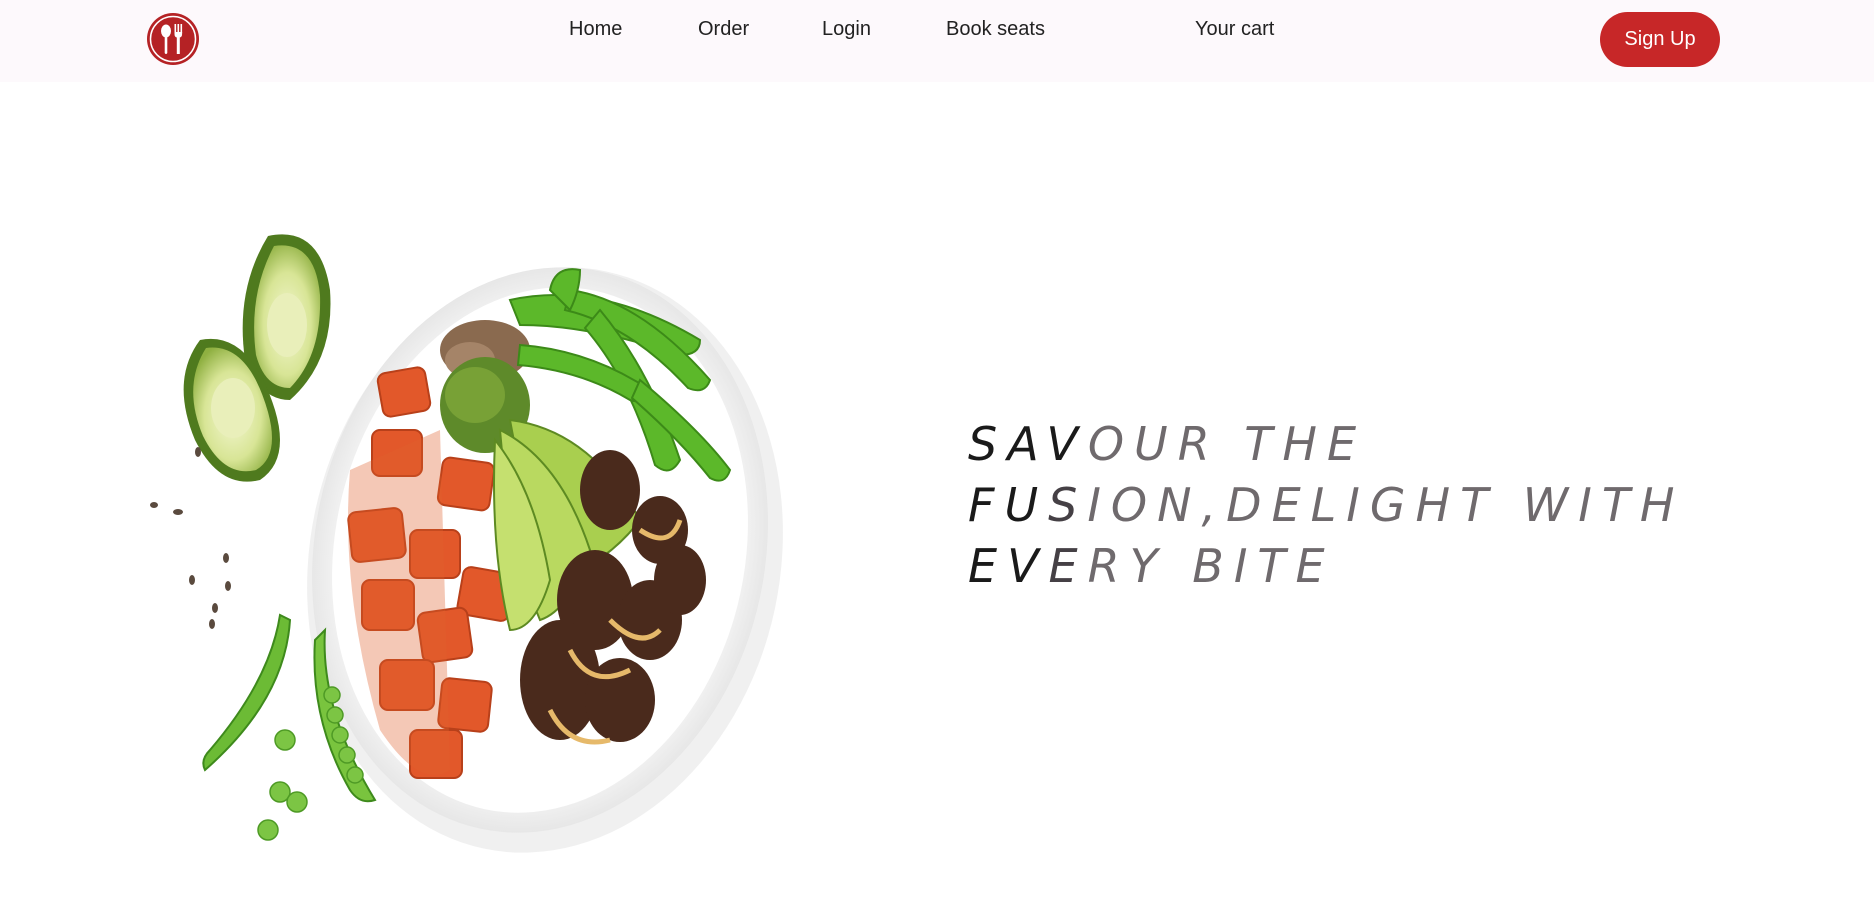 This screenshot has width=1874, height=912. I want to click on headline-line-2-dark: FU, so click(1008, 505).